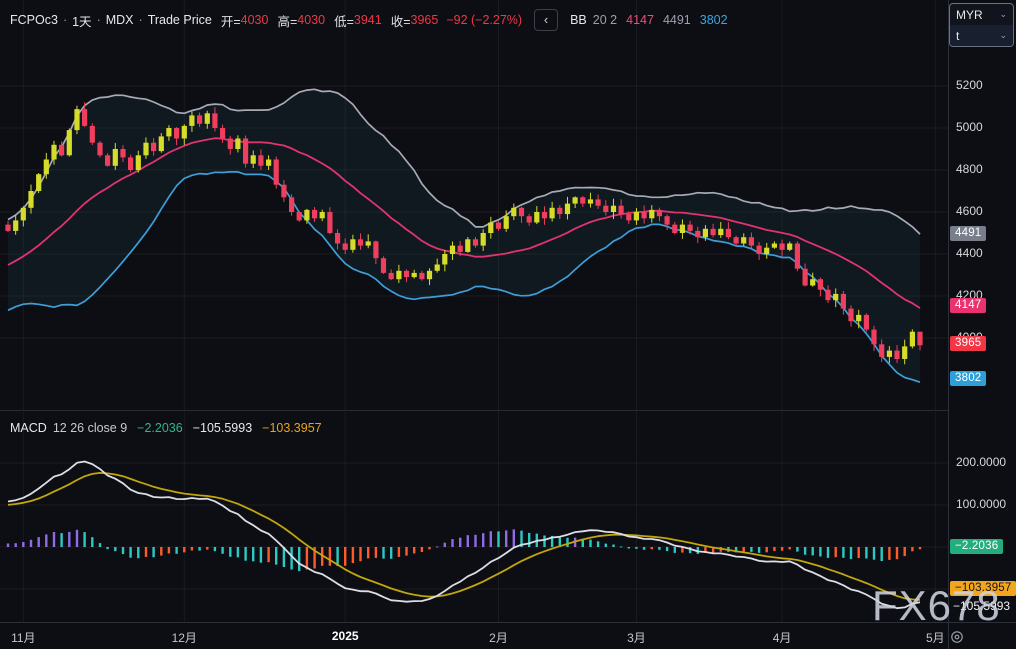 This screenshot has width=1016, height=649. What do you see at coordinates (292, 428) in the screenshot?
I see `macd-signal-value: −103.3957` at bounding box center [292, 428].